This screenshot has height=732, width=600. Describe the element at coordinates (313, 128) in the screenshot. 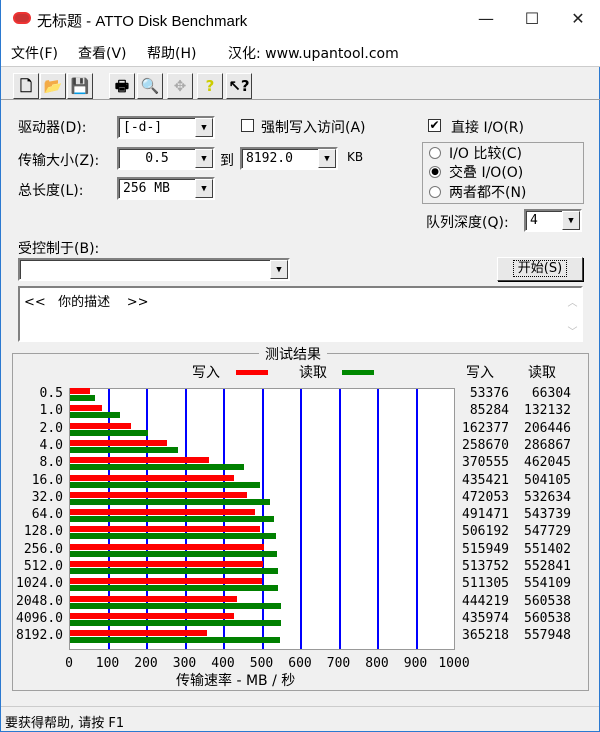

I see `force-write-label: 强制写入访问(A)` at that location.